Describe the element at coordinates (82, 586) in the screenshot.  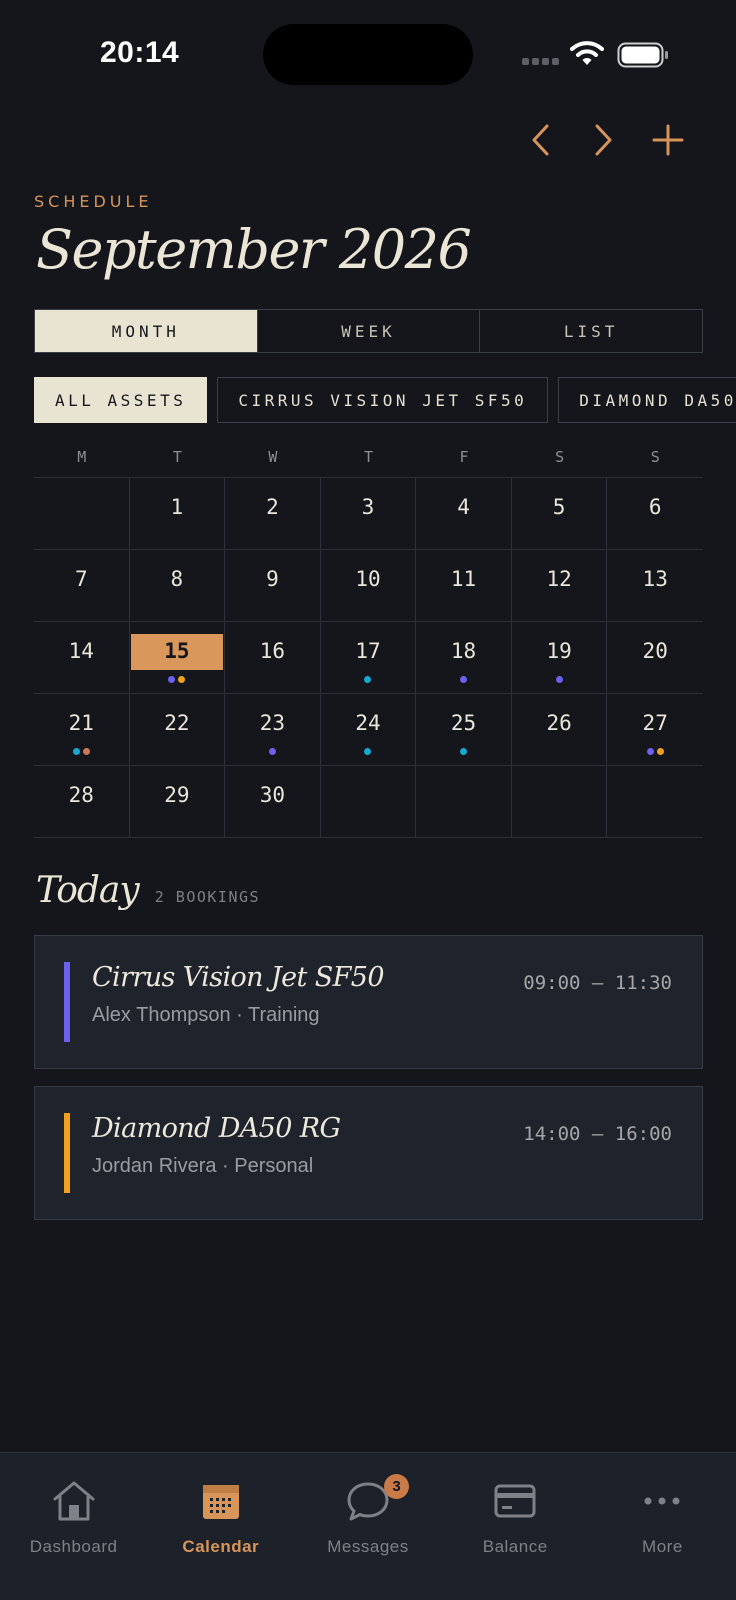
I see `calendar-day: 7` at that location.